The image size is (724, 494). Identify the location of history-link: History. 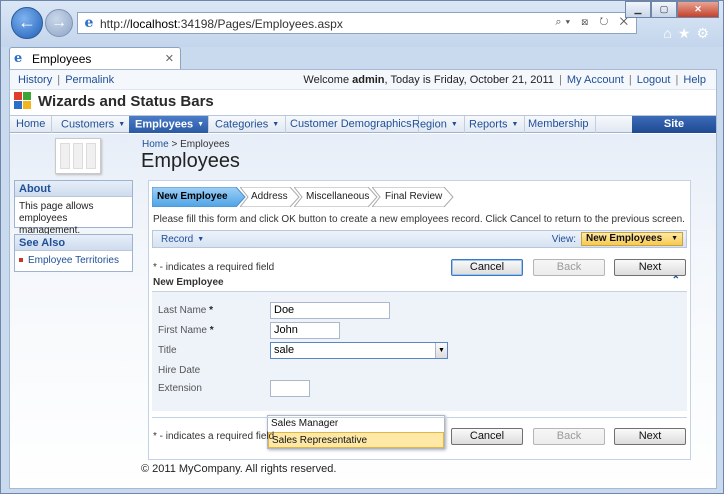
(35, 80).